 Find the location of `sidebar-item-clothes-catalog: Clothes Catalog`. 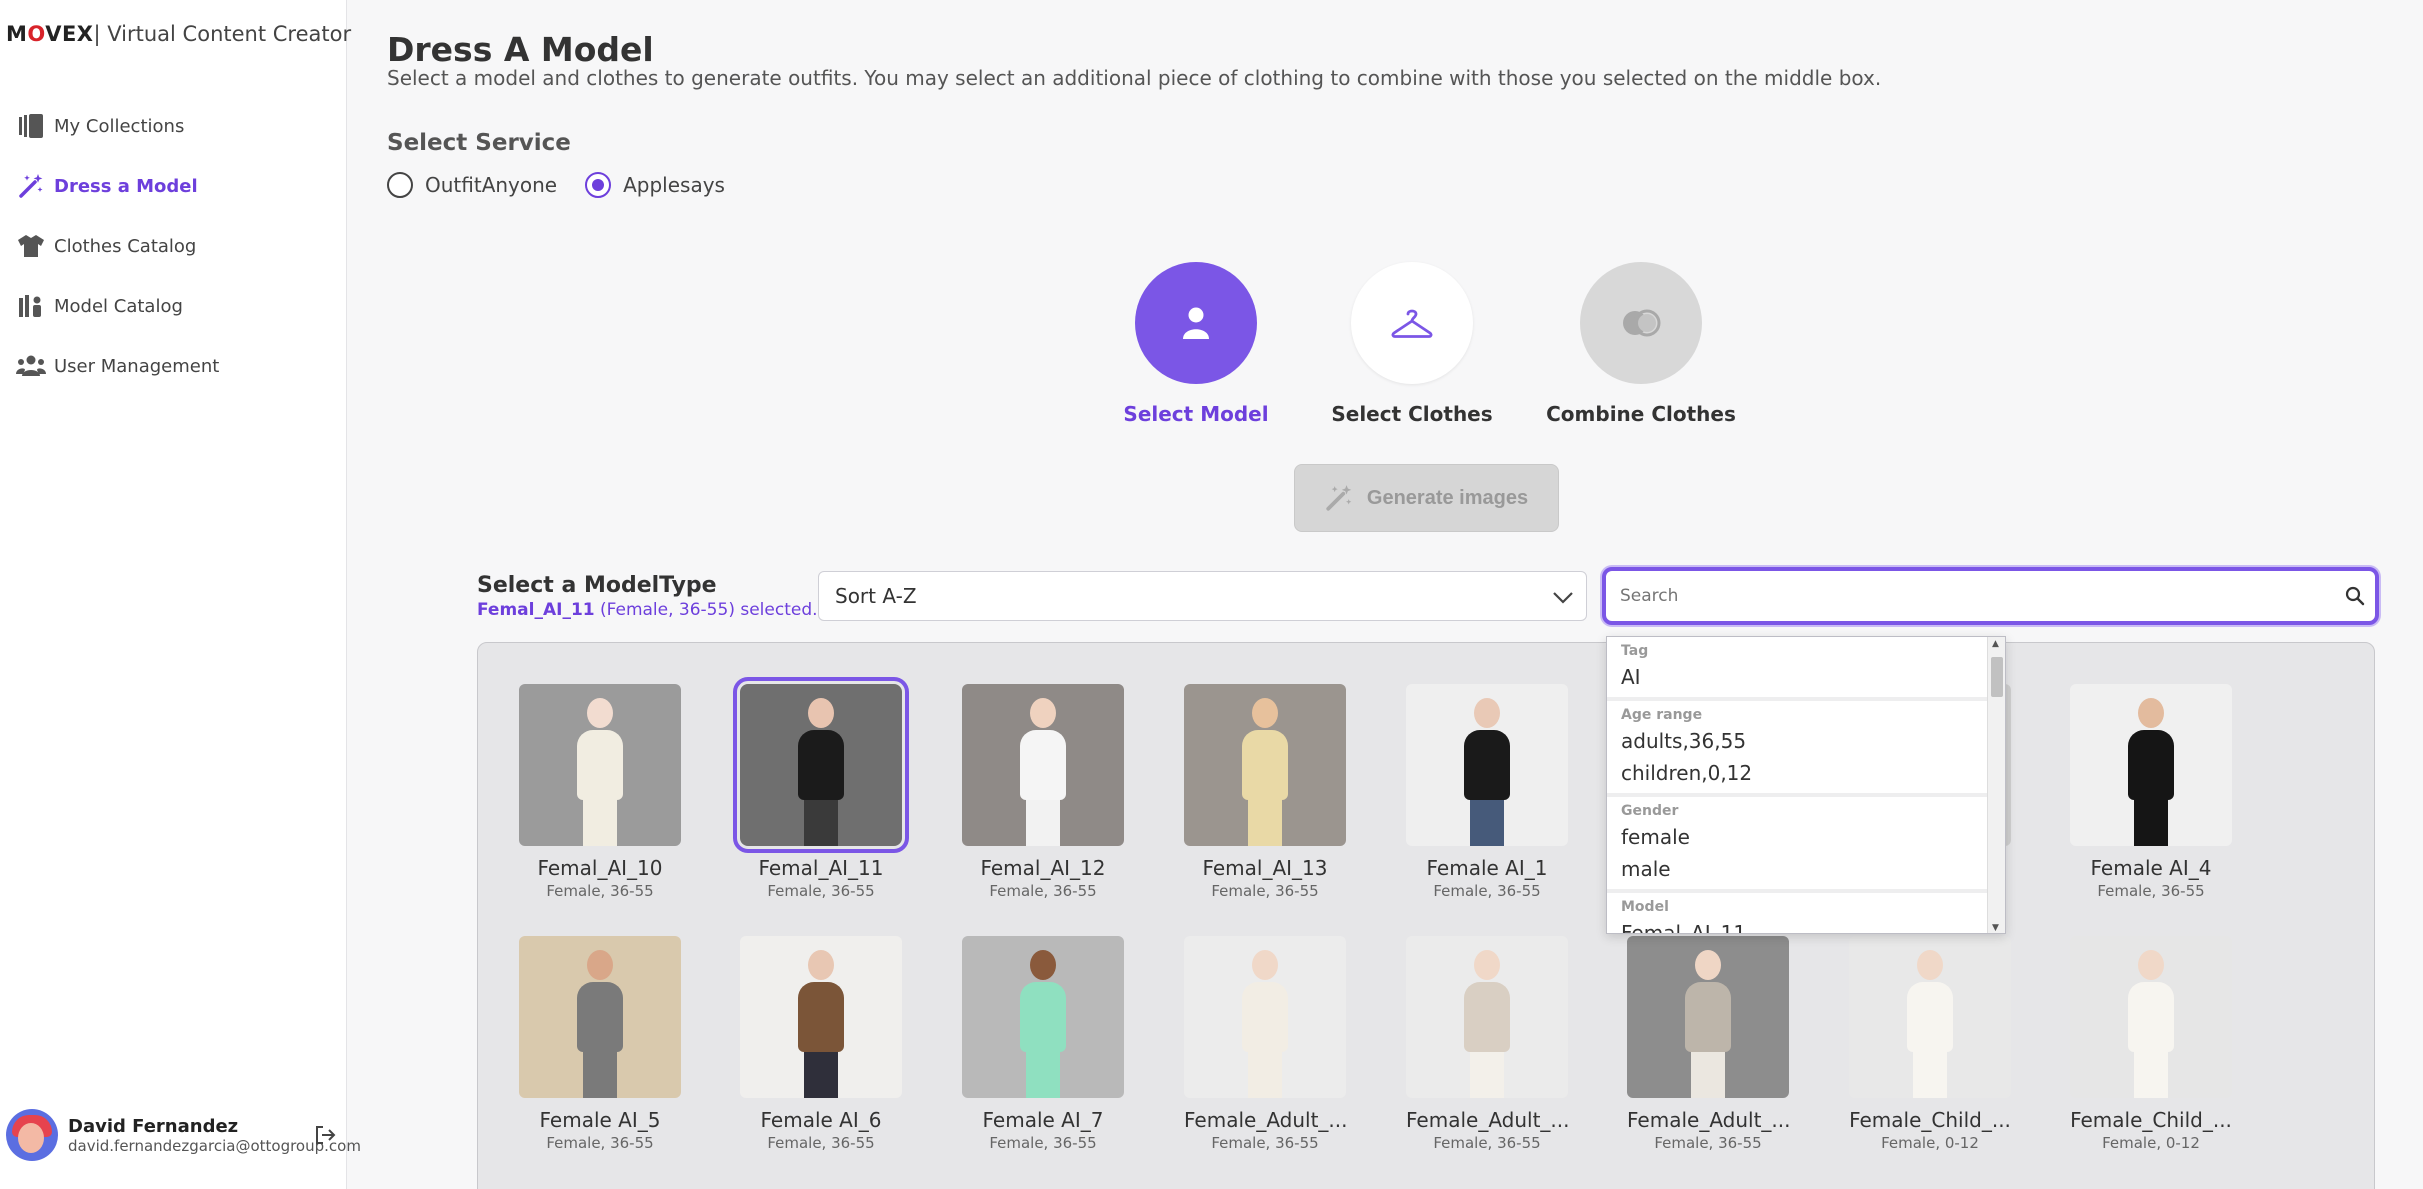

sidebar-item-clothes-catalog: Clothes Catalog is located at coordinates (173, 246).